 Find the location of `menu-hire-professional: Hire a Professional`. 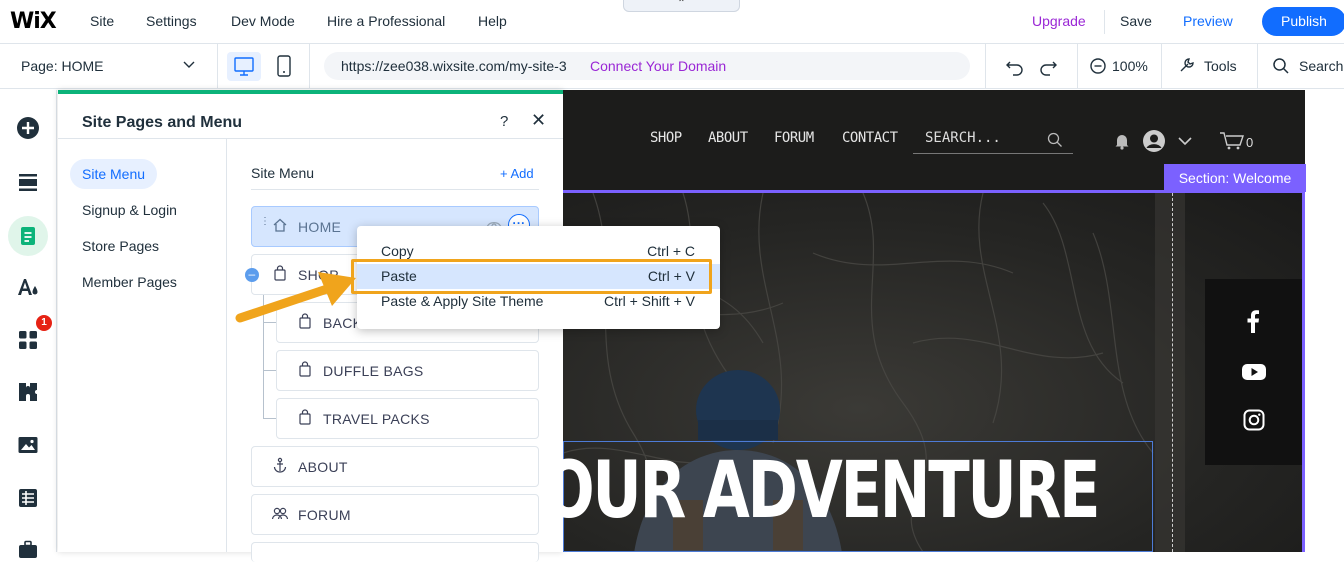

menu-hire-professional: Hire a Professional is located at coordinates (386, 21).